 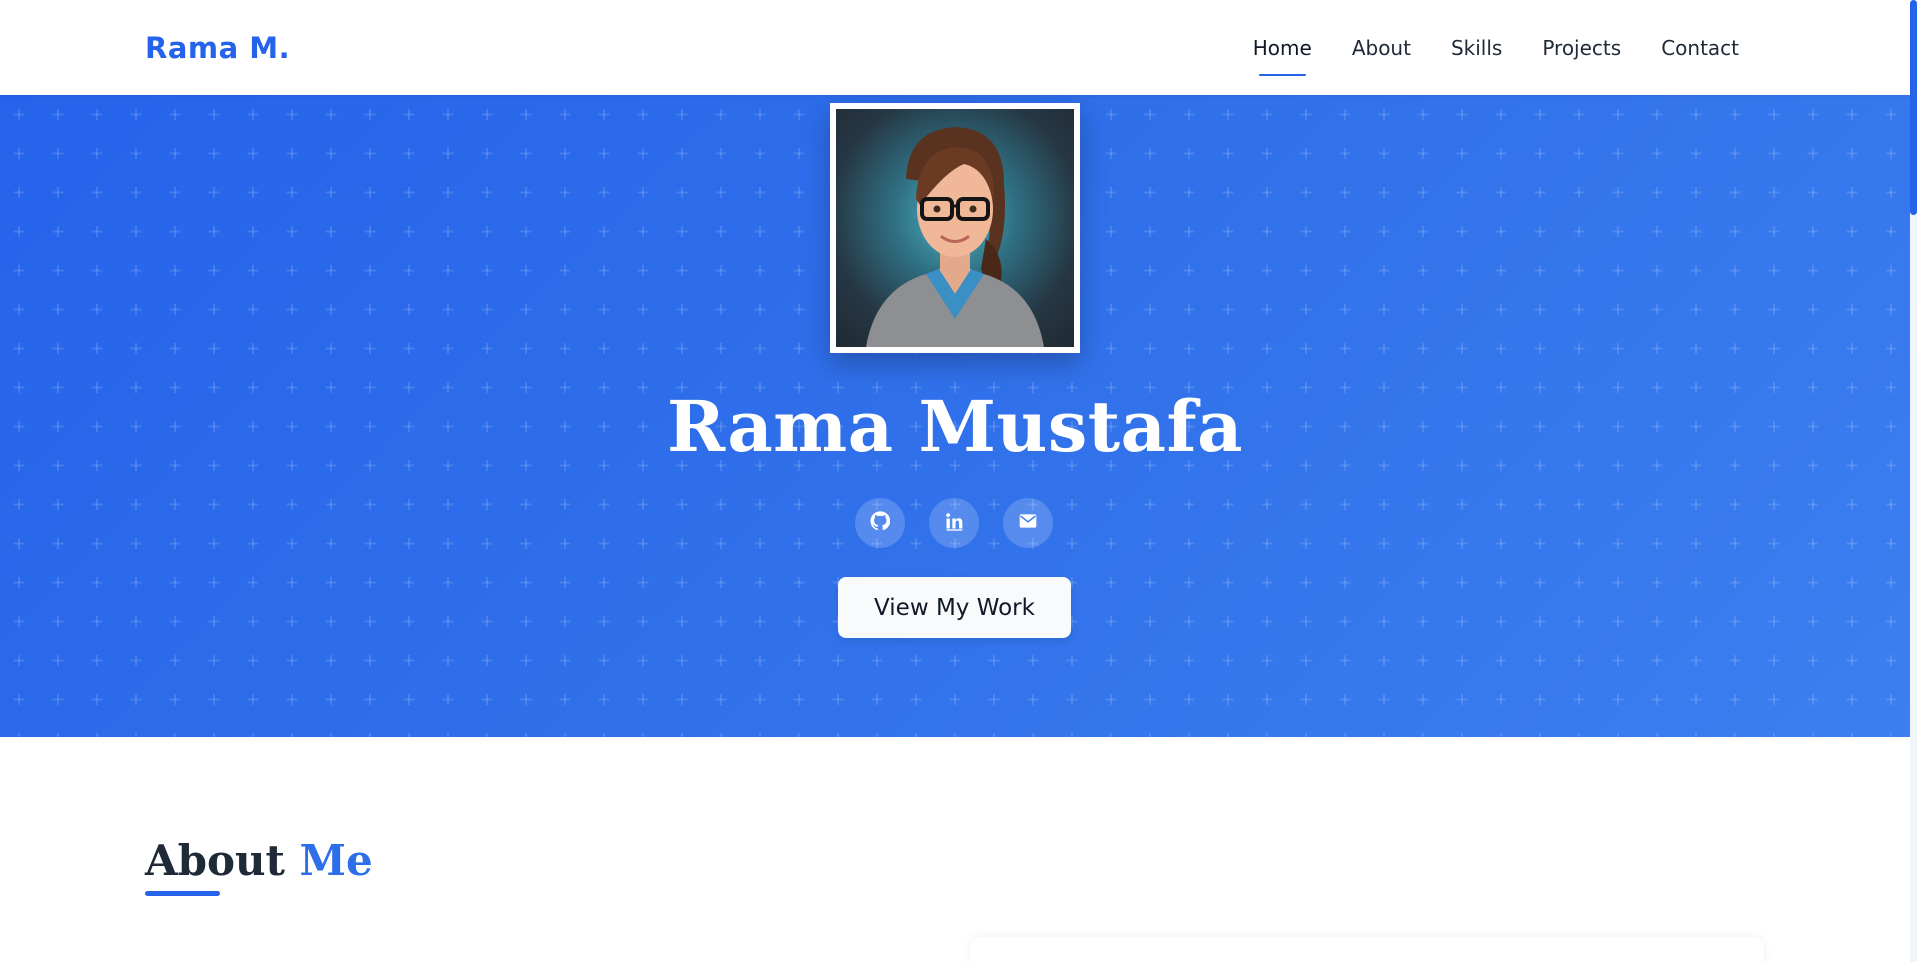 I want to click on about-title-accent: Me, so click(x=336, y=860).